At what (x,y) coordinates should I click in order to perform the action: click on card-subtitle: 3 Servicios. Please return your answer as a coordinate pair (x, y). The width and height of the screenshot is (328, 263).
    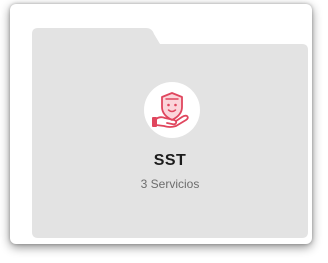
    Looking at the image, I should click on (170, 184).